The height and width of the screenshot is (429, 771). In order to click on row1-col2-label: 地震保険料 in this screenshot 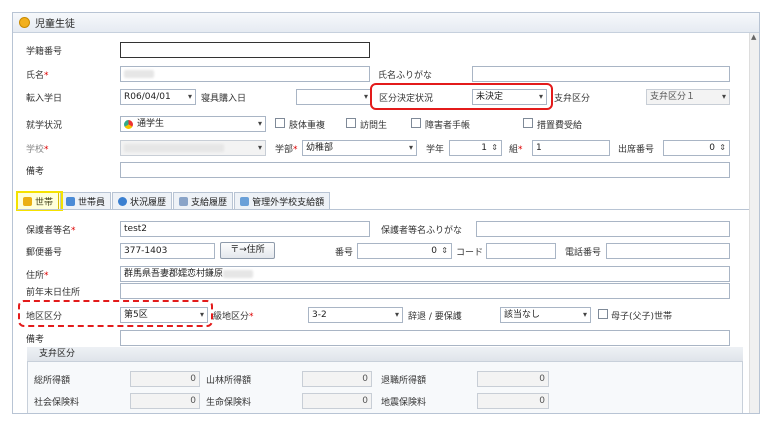, I will do `click(404, 403)`.